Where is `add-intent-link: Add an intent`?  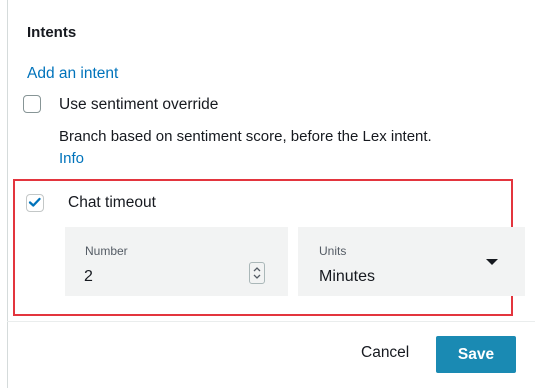
add-intent-link: Add an intent is located at coordinates (72, 74).